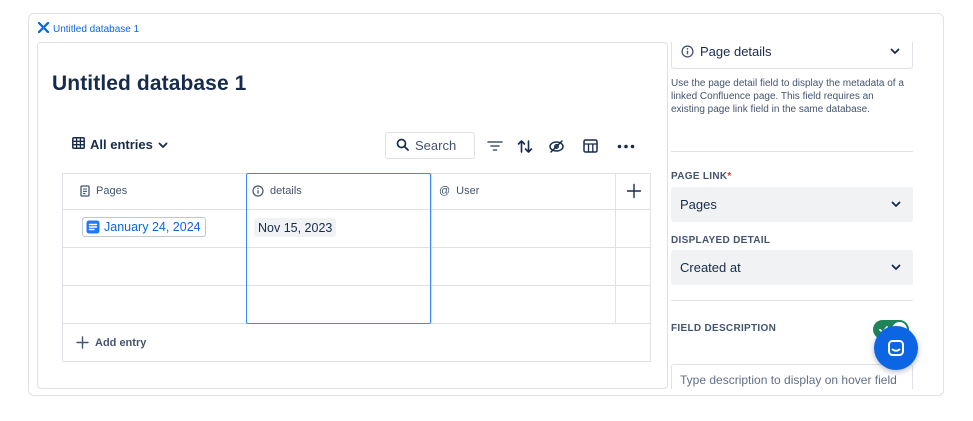 The image size is (973, 421). What do you see at coordinates (338, 248) in the screenshot?
I see `selected-column-highlight` at bounding box center [338, 248].